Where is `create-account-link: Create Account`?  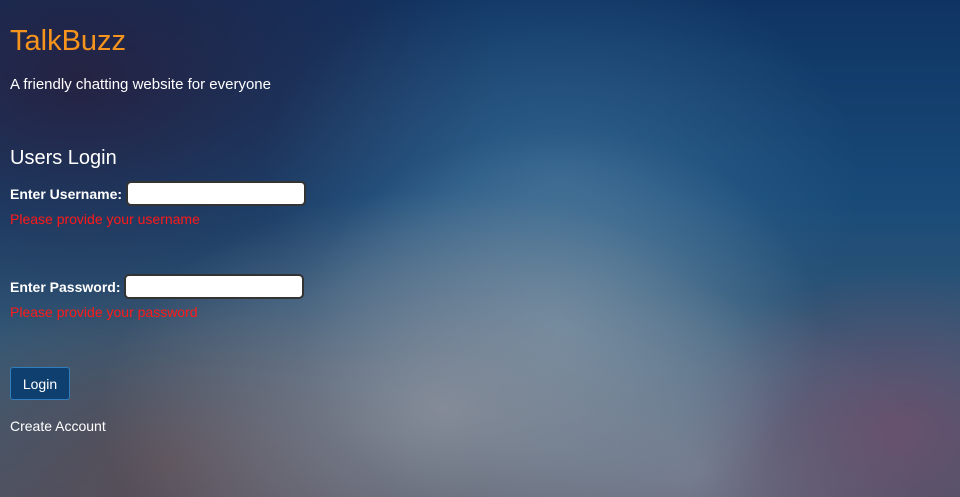
create-account-link: Create Account is located at coordinates (58, 426).